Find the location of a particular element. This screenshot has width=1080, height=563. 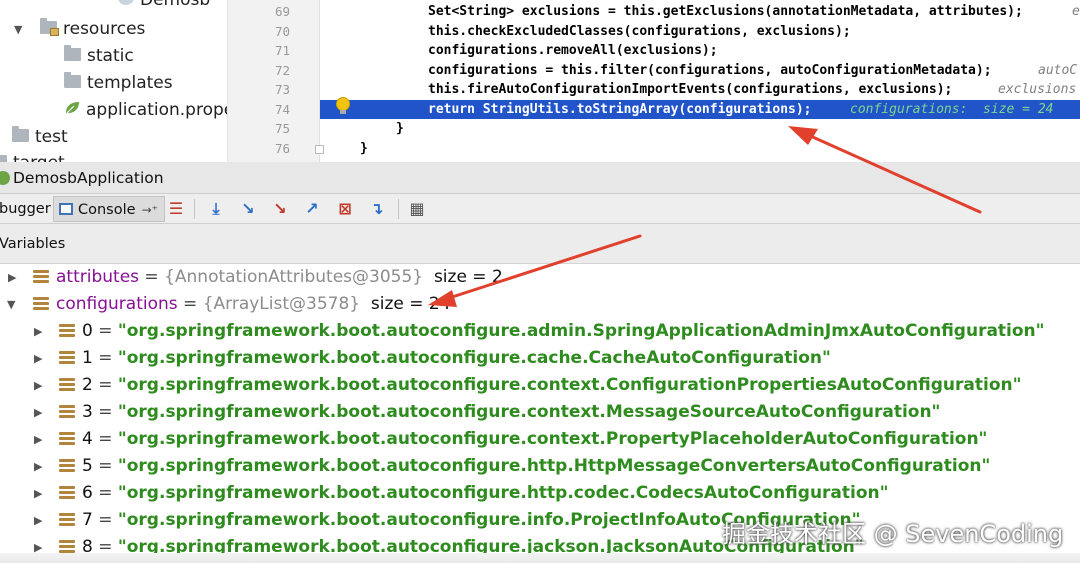

field-stack-icon is located at coordinates (41, 304).